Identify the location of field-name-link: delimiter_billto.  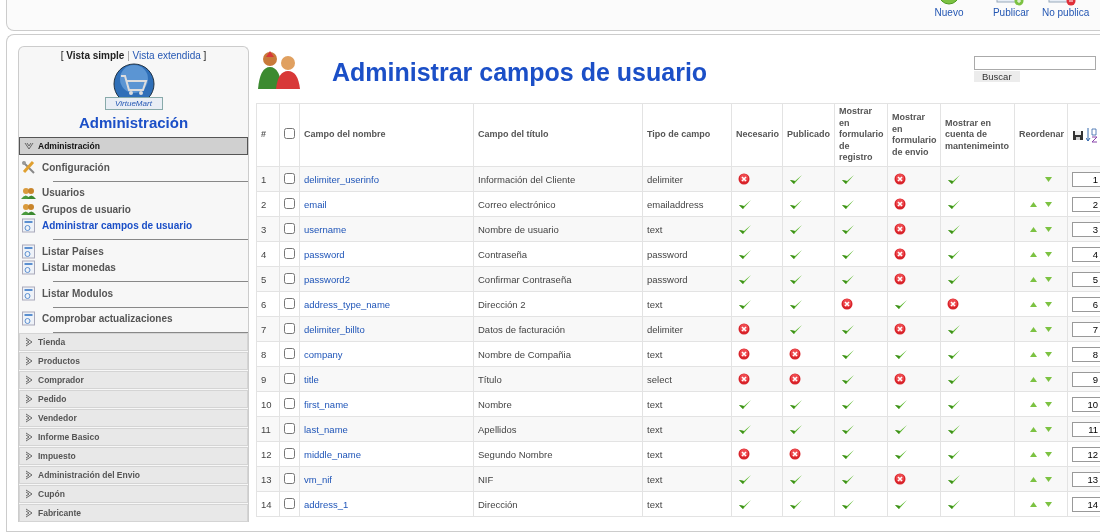
(334, 329).